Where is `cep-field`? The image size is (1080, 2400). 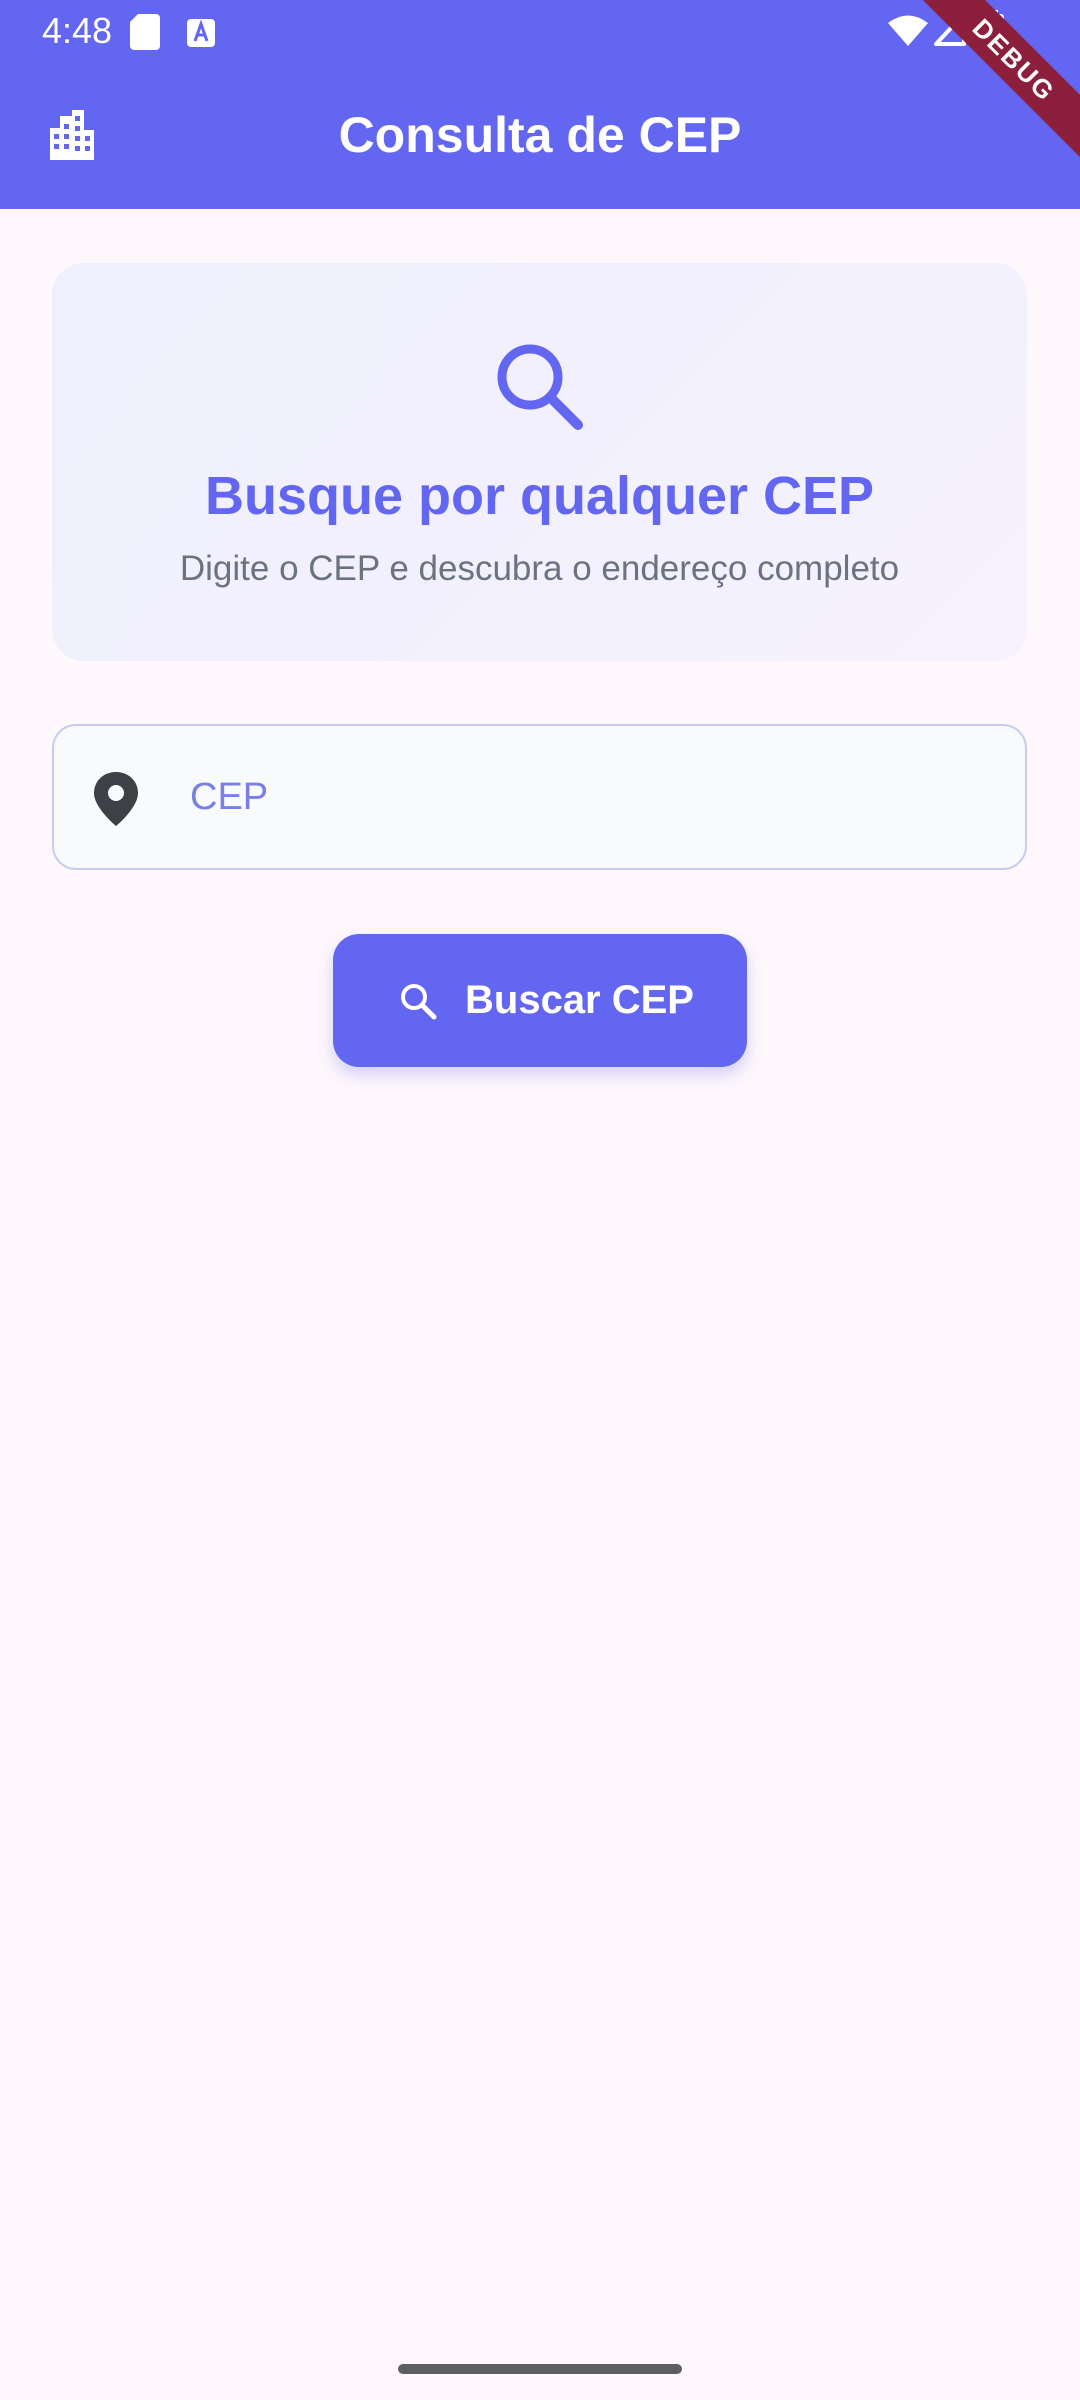
cep-field is located at coordinates (539, 797).